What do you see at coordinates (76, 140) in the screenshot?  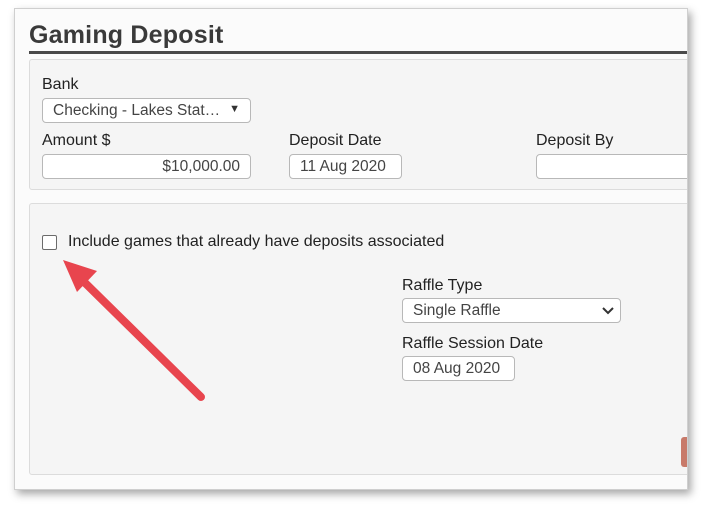 I see `amount-label: Amount $` at bounding box center [76, 140].